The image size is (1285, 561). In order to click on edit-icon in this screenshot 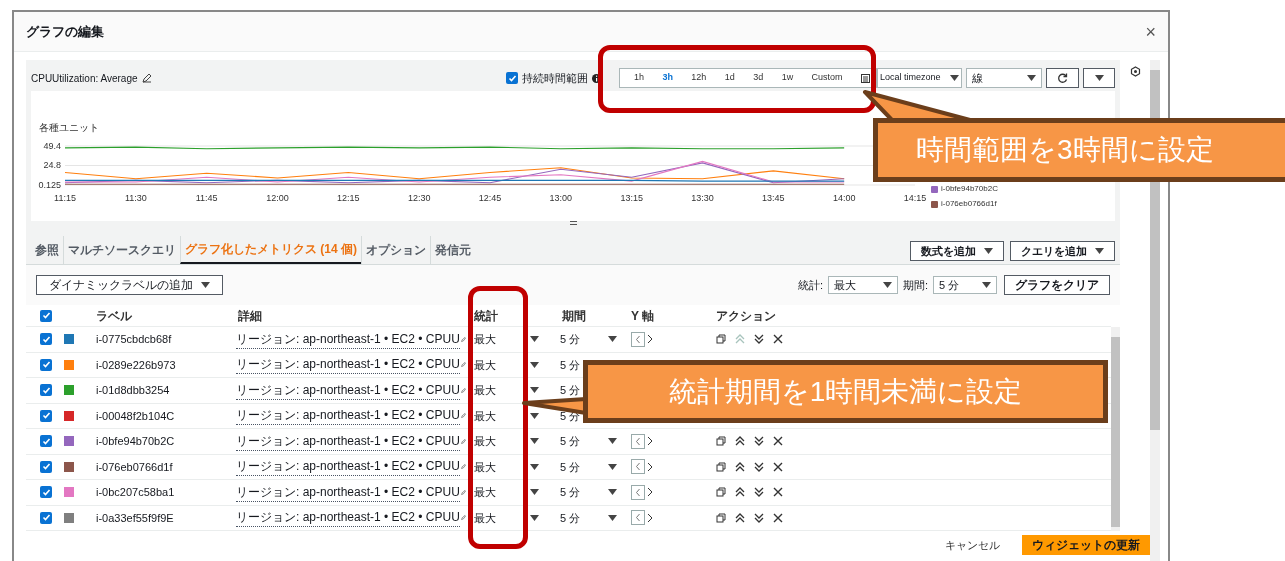, I will do `click(146, 78)`.